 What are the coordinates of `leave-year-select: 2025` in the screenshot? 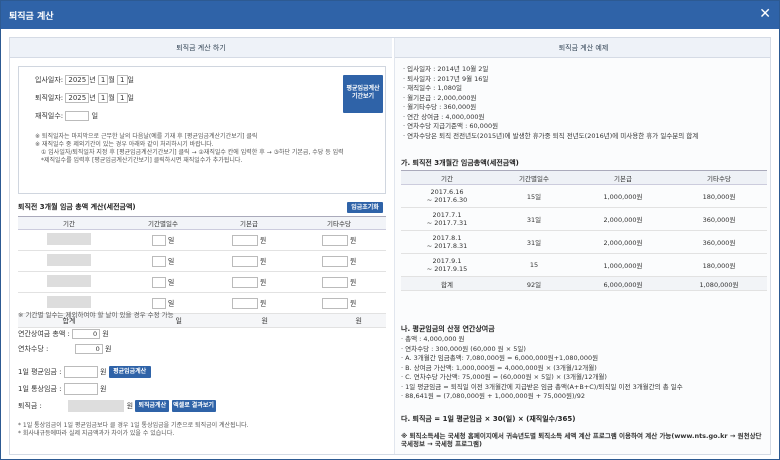 It's located at (77, 98).